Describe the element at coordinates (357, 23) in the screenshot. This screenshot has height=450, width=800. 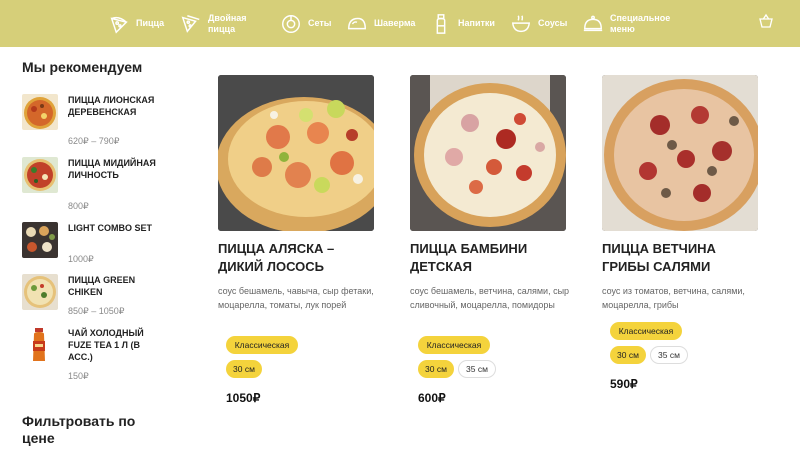
I see `taco-icon` at that location.